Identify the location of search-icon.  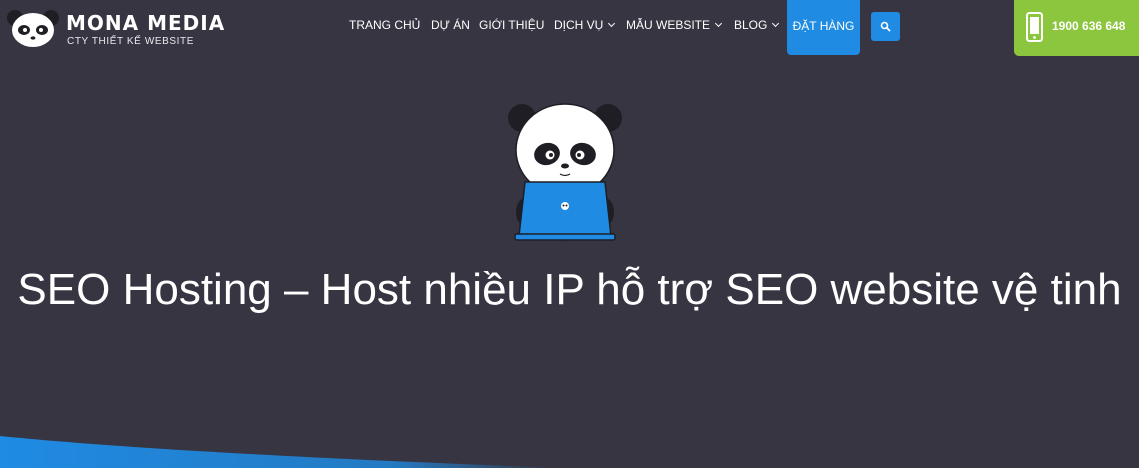
(885, 26).